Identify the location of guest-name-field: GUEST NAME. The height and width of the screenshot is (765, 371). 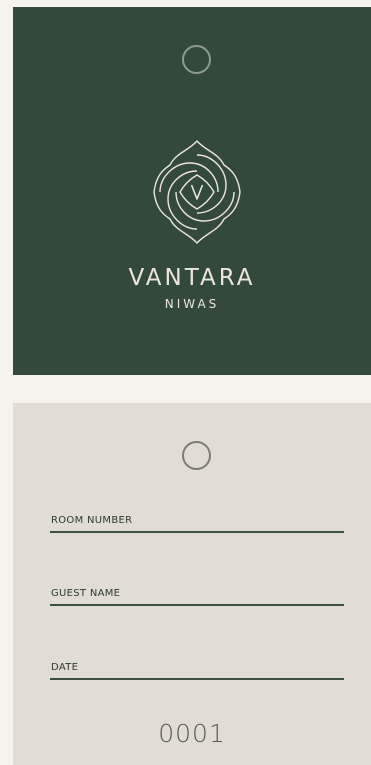
(197, 597).